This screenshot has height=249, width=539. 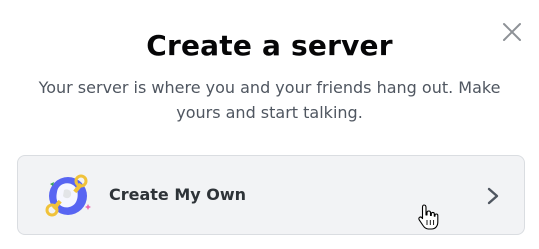 I want to click on chevron-right-icon, so click(x=493, y=196).